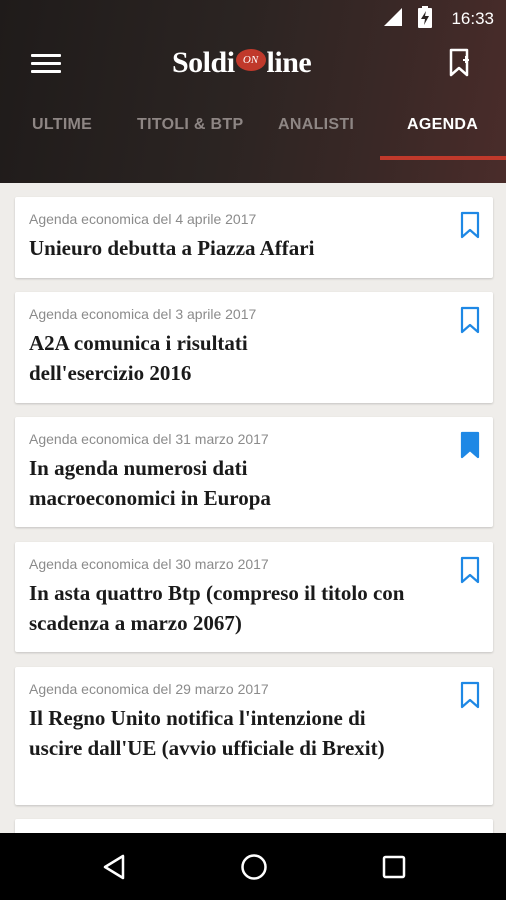 This screenshot has width=506, height=900. Describe the element at coordinates (149, 564) in the screenshot. I see `article-meta: Agenda economica del 30 marzo 2017` at that location.